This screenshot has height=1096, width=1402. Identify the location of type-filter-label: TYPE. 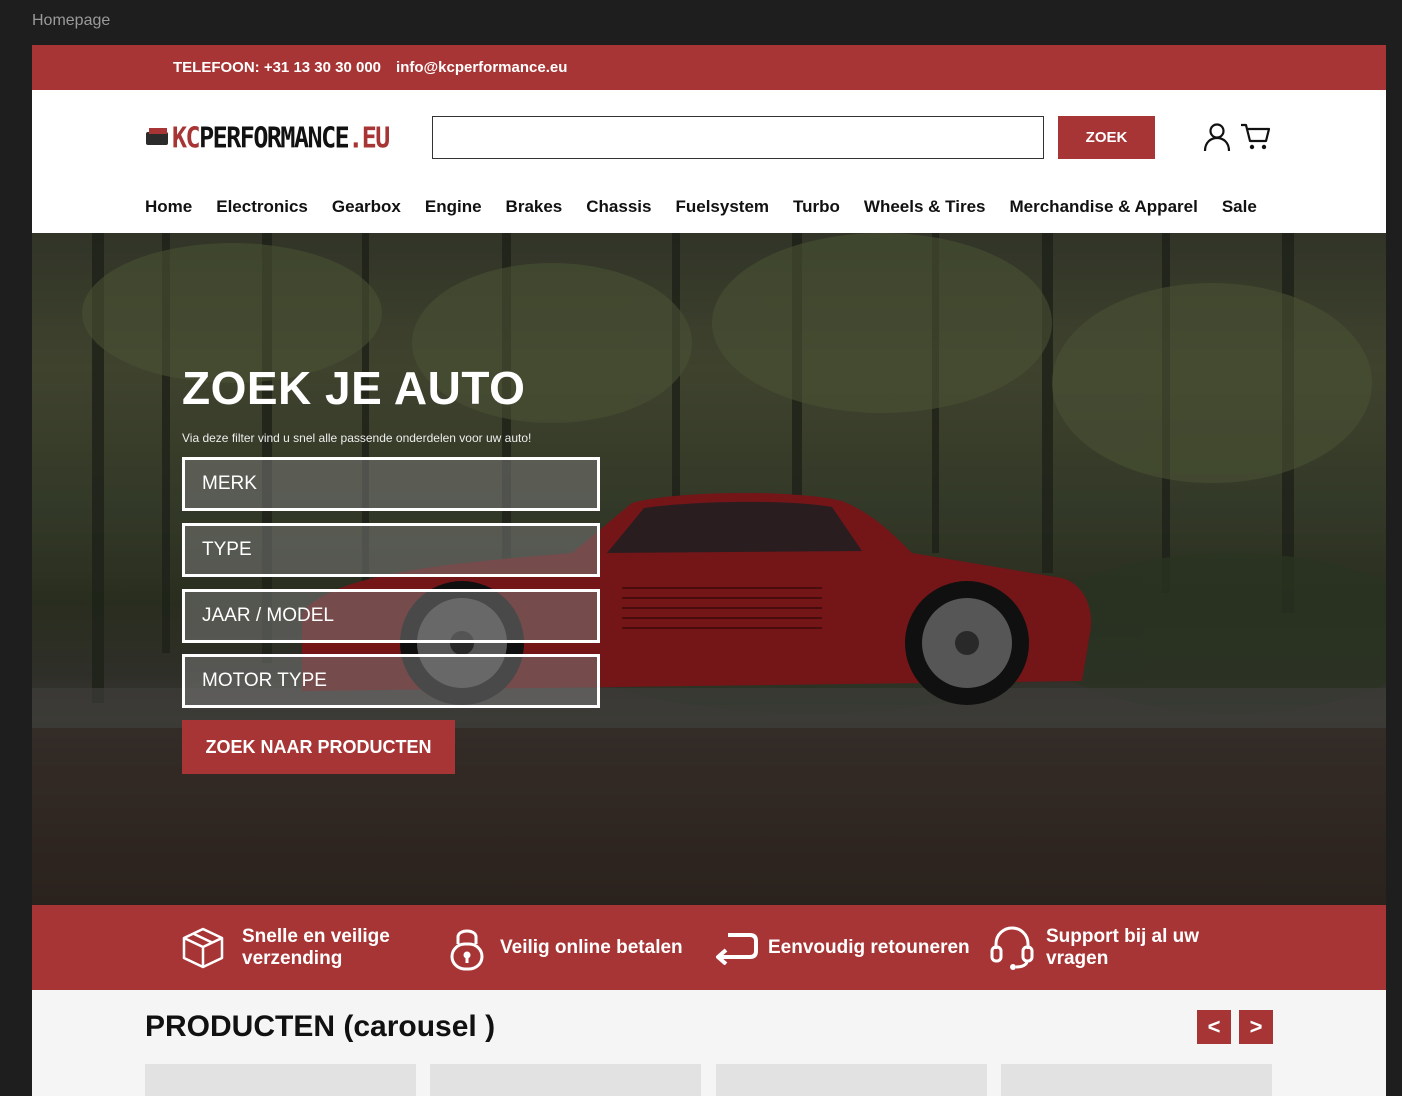
(227, 549).